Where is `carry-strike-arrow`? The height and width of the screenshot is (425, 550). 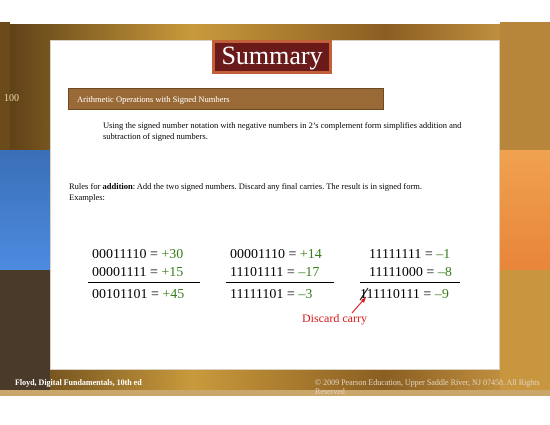
carry-strike-arrow is located at coordinates (360, 300).